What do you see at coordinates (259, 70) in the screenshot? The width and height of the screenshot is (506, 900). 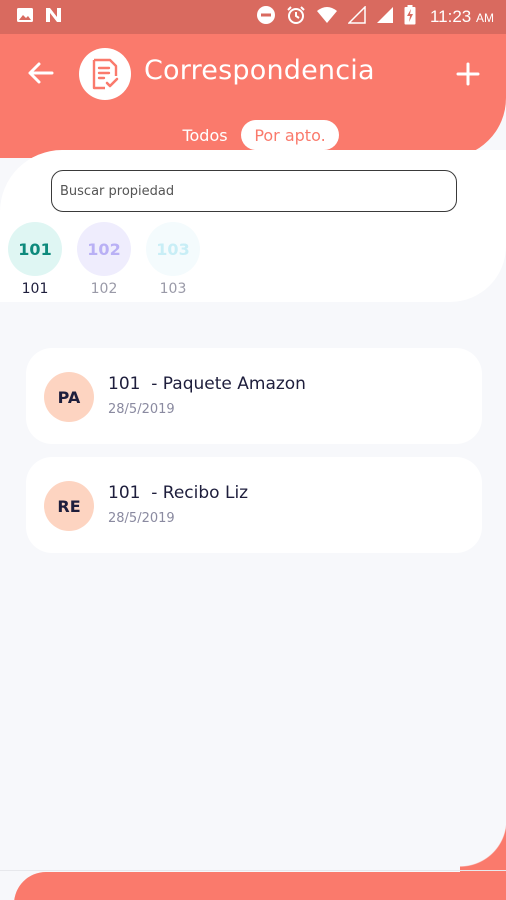 I see `page-title: Correspondencia` at bounding box center [259, 70].